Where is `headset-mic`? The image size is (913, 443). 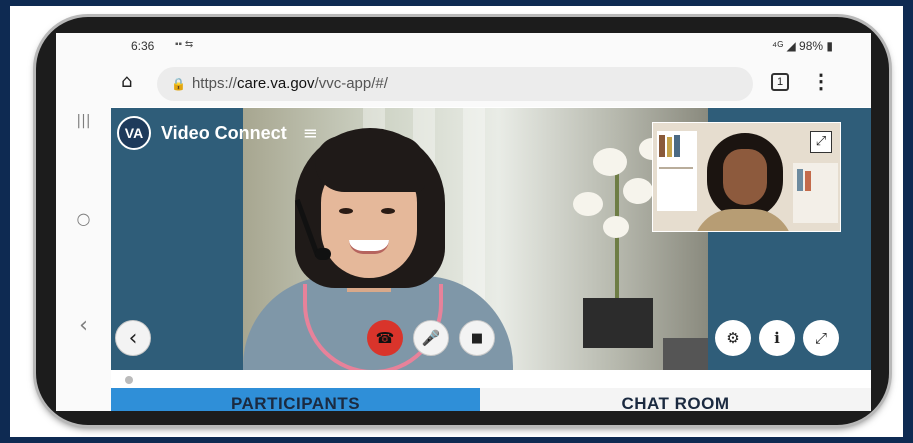 headset-mic is located at coordinates (323, 254).